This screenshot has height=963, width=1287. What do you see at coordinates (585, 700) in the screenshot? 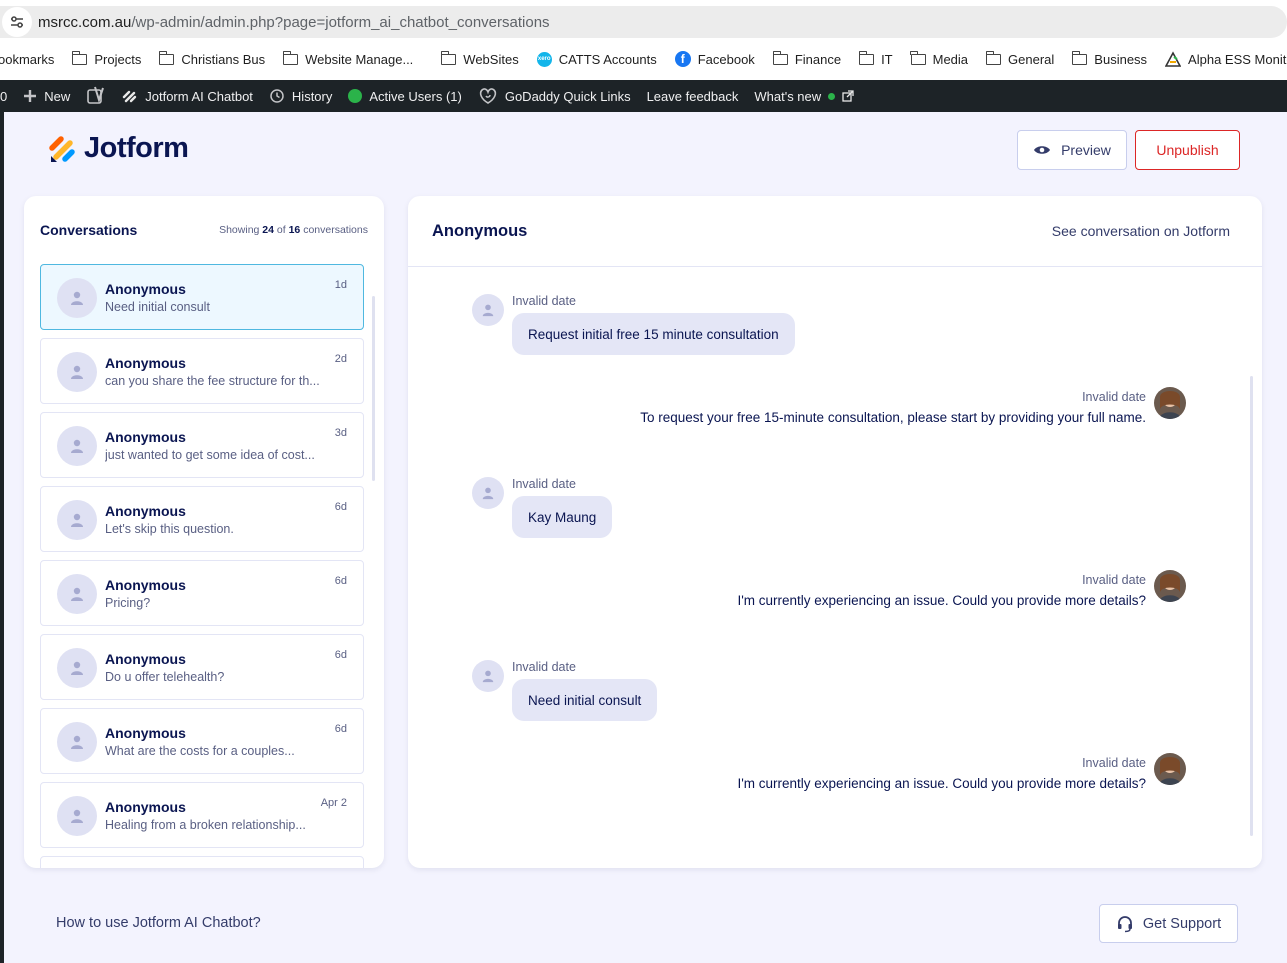
I see `message-bubble: Need initial consult` at bounding box center [585, 700].